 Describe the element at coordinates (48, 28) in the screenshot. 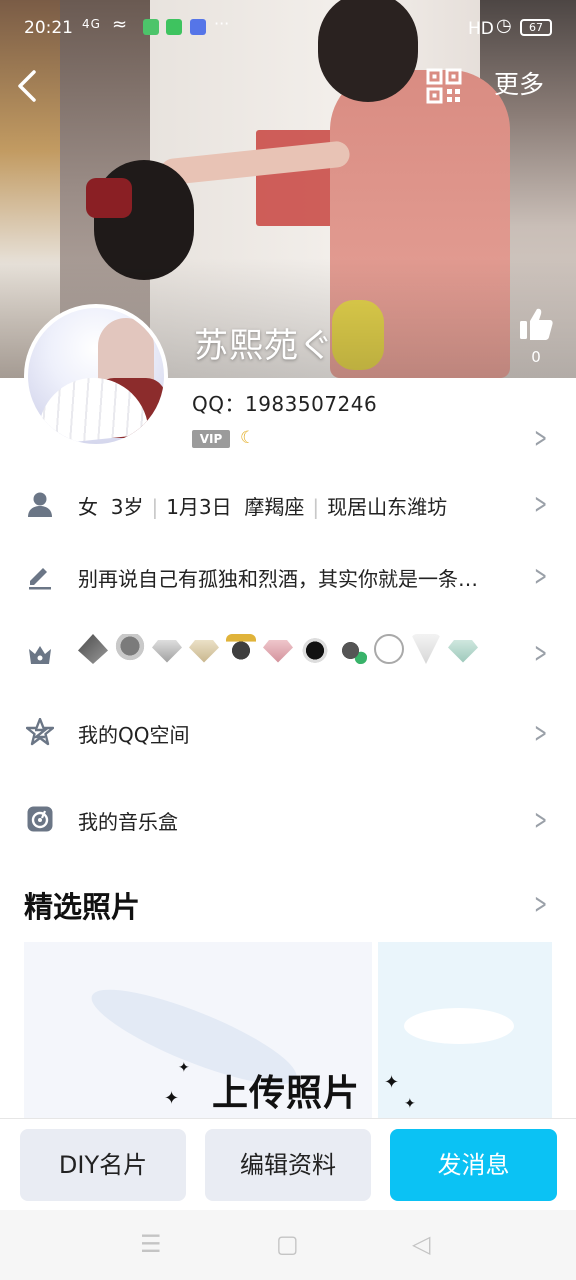

I see `status-time: 20:21` at that location.